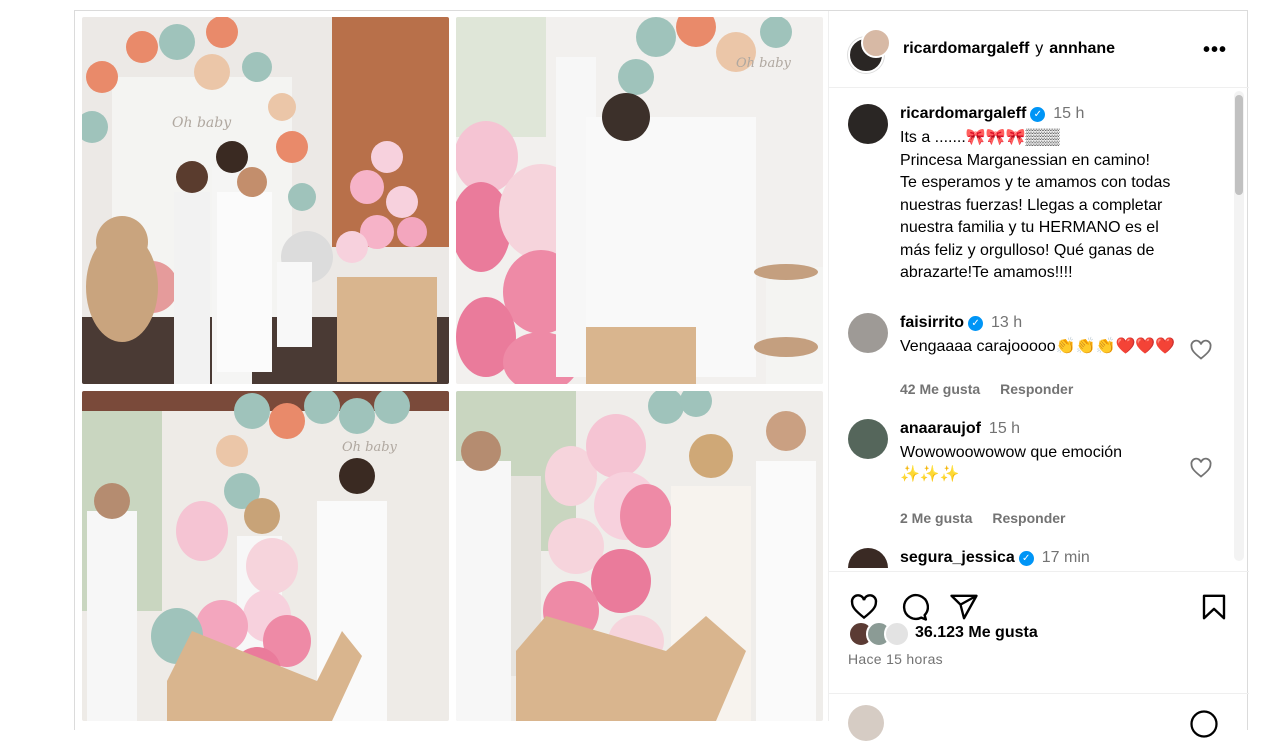 The image size is (1280, 741). I want to click on comment-icon, so click(914, 607).